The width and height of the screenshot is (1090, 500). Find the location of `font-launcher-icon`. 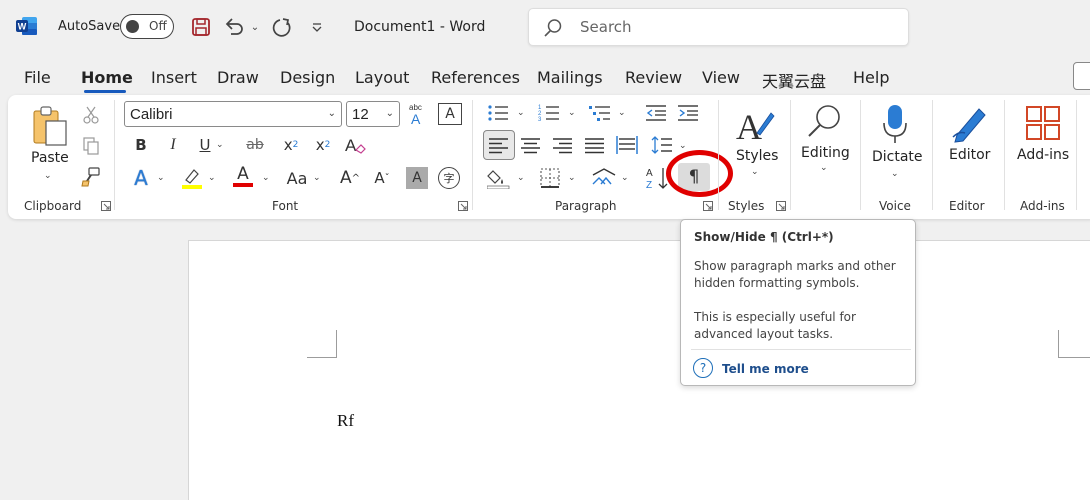

font-launcher-icon is located at coordinates (463, 206).